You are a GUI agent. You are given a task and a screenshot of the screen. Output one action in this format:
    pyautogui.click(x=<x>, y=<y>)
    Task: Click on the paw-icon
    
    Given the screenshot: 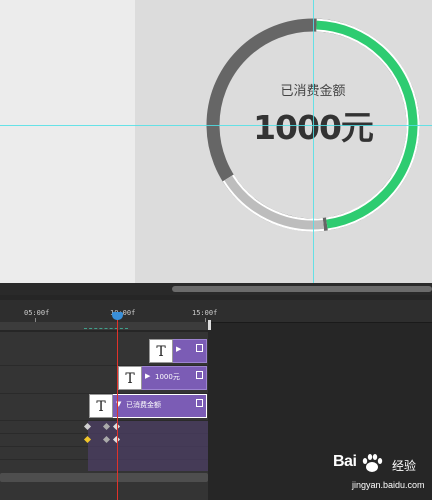 What is the action you would take?
    pyautogui.click(x=372, y=463)
    